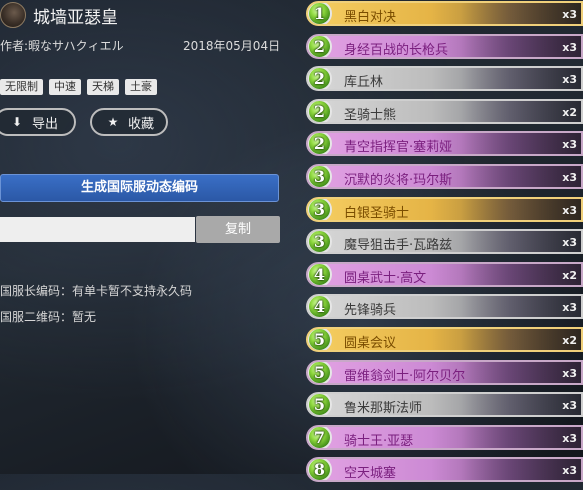 The image size is (583, 490). What do you see at coordinates (139, 188) in the screenshot?
I see `generate-code-button: 生成国际服动态编码` at bounding box center [139, 188].